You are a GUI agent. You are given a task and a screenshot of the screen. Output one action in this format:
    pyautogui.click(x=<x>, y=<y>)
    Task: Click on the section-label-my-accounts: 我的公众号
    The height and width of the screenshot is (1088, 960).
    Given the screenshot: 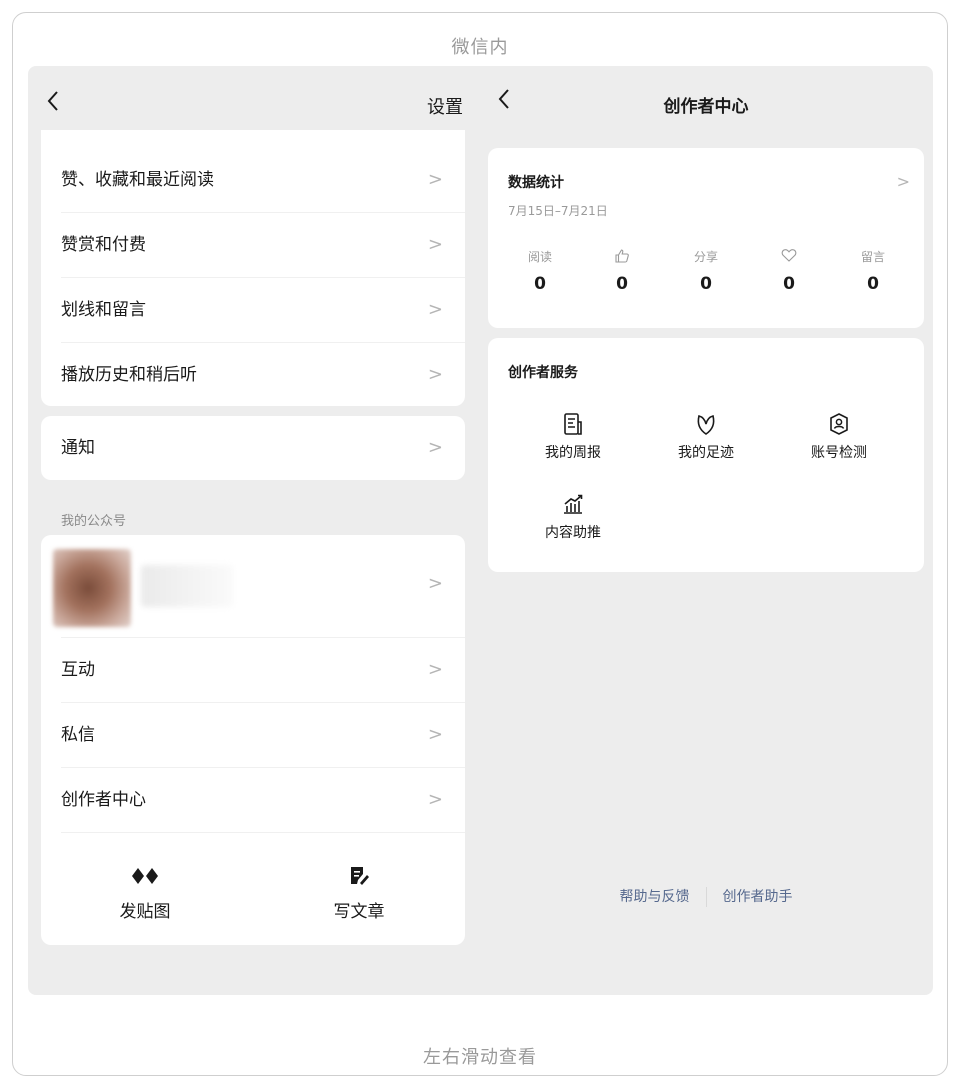 What is the action you would take?
    pyautogui.click(x=94, y=521)
    